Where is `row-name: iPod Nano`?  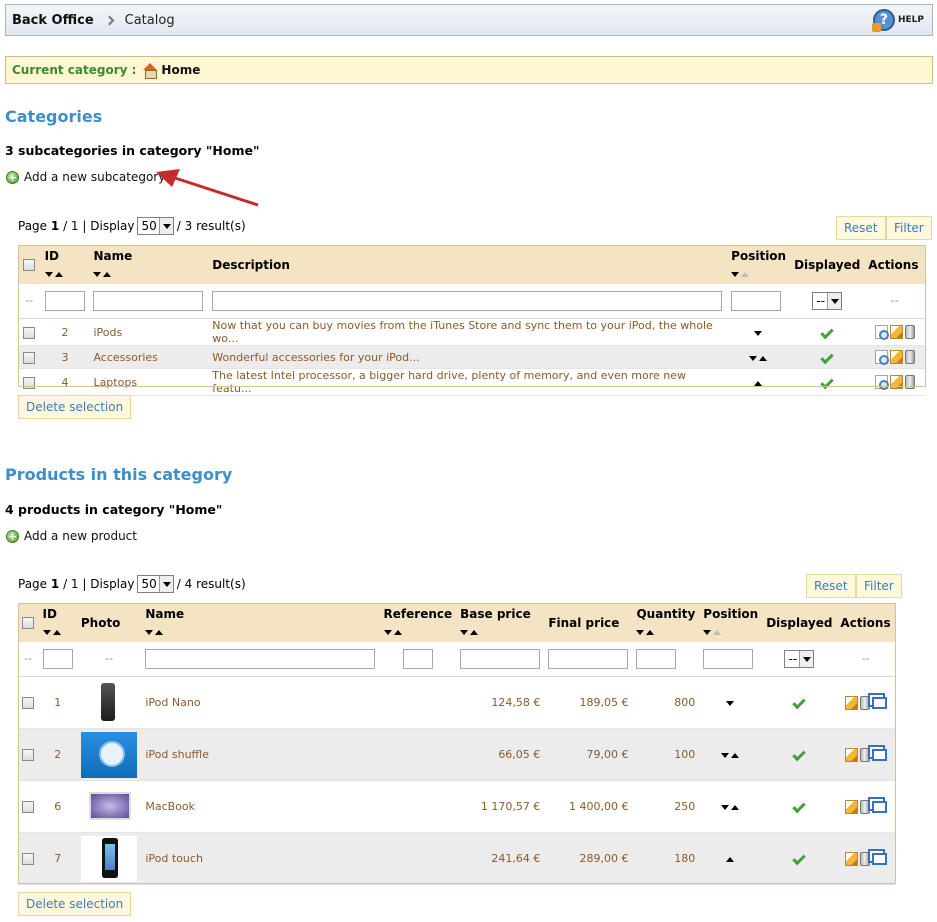
row-name: iPod Nano is located at coordinates (260, 702).